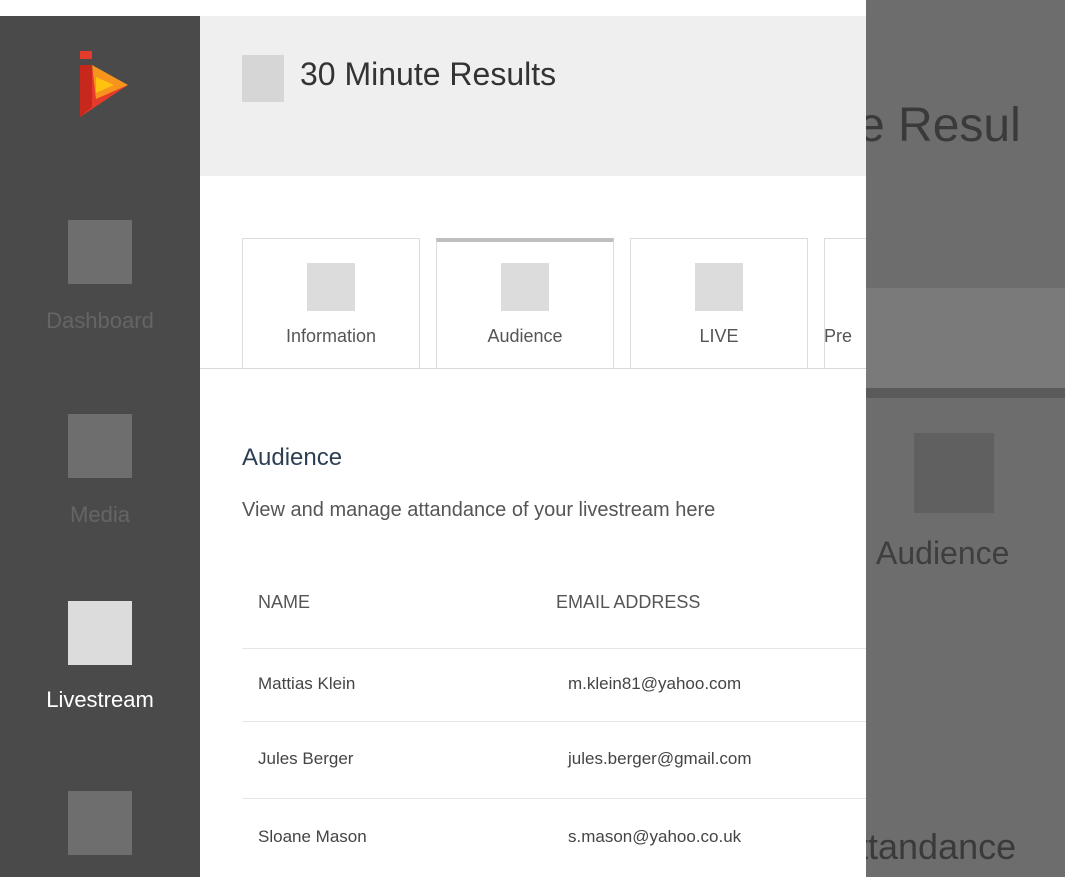 The image size is (1065, 877). Describe the element at coordinates (533, 96) in the screenshot. I see `page-header: 30 Minute Results` at that location.